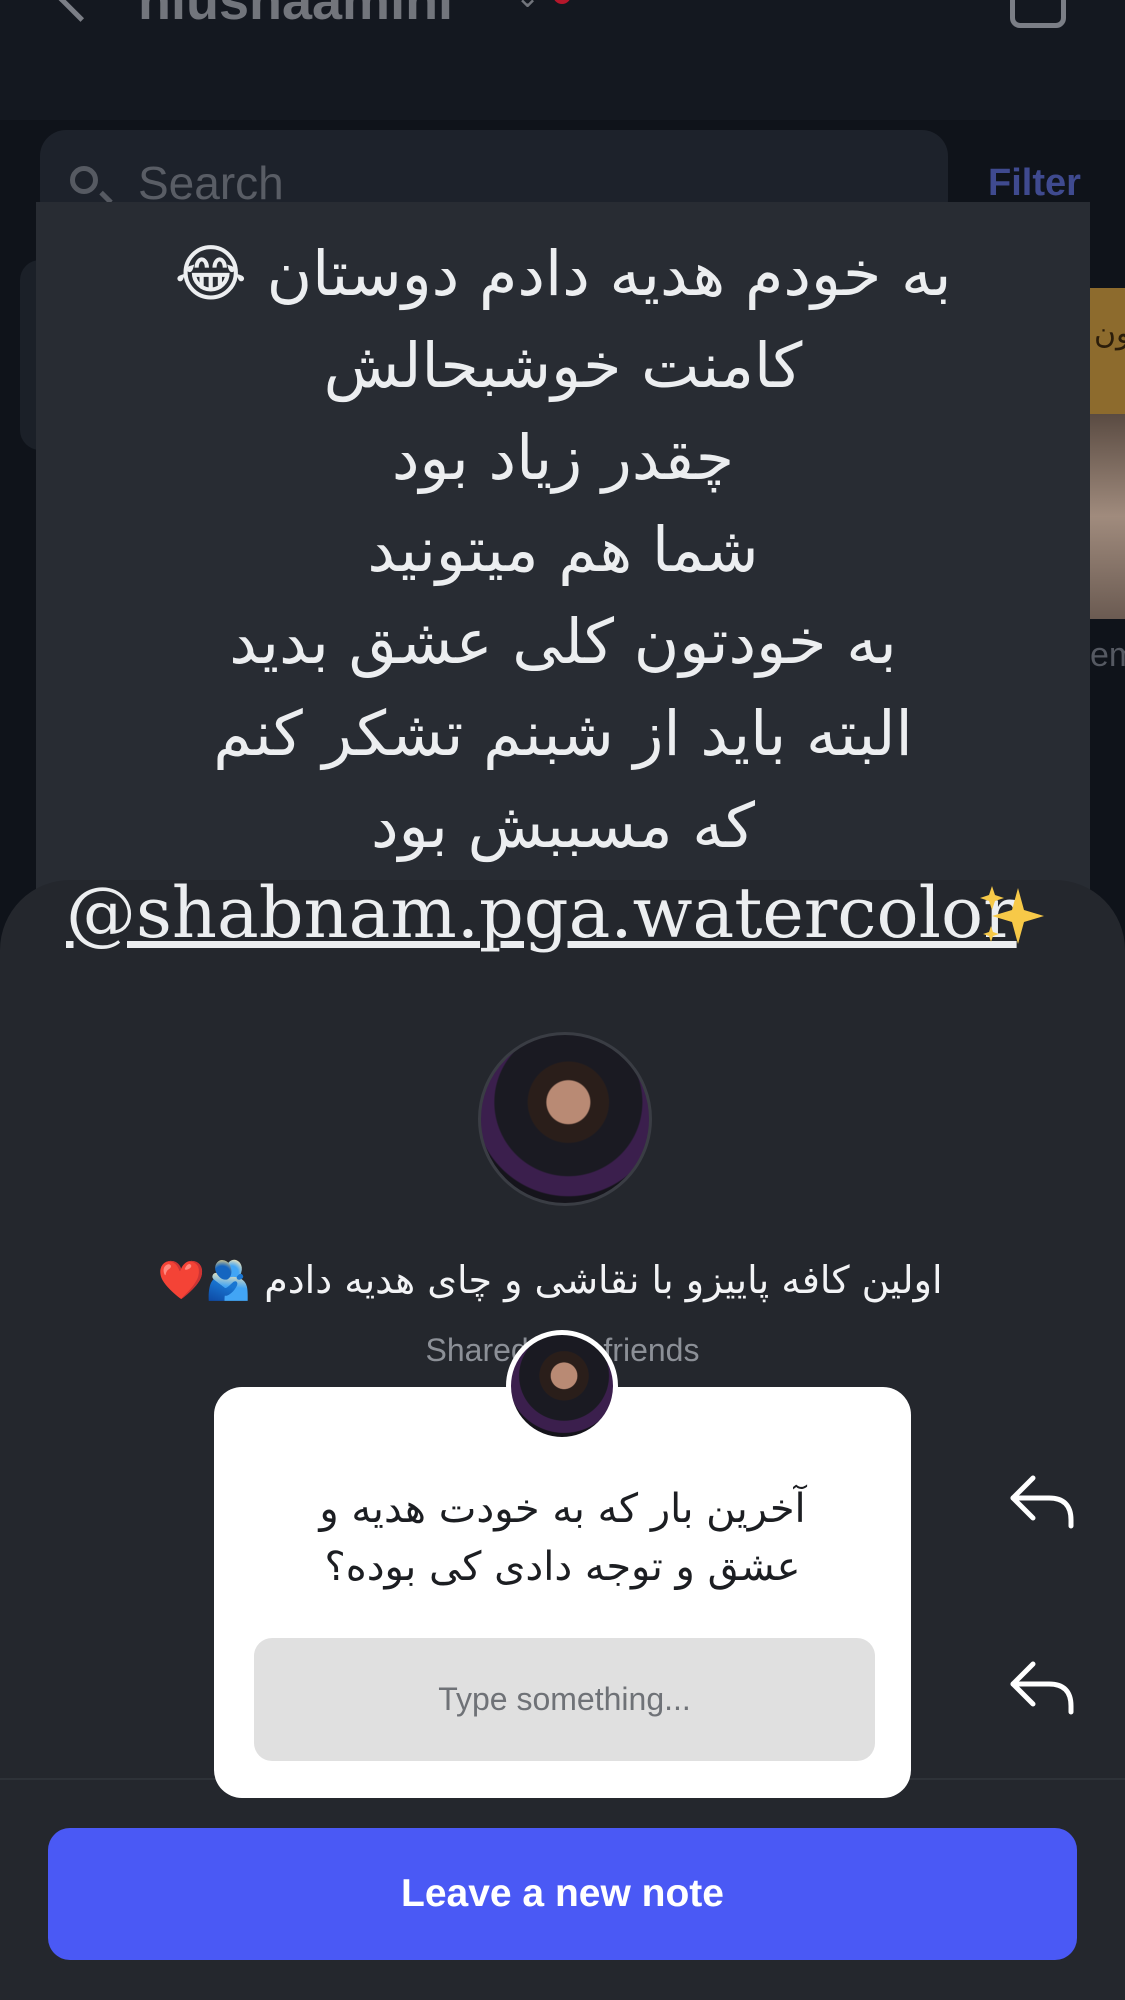  What do you see at coordinates (1106, 516) in the screenshot?
I see `note-thumbnail-image` at bounding box center [1106, 516].